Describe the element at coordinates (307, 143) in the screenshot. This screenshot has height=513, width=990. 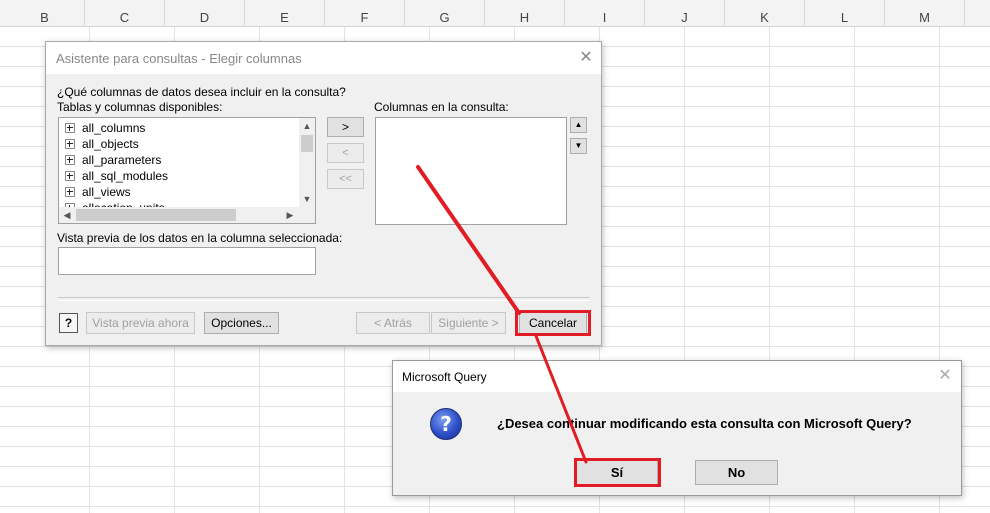
I see `scroll-thumb` at that location.